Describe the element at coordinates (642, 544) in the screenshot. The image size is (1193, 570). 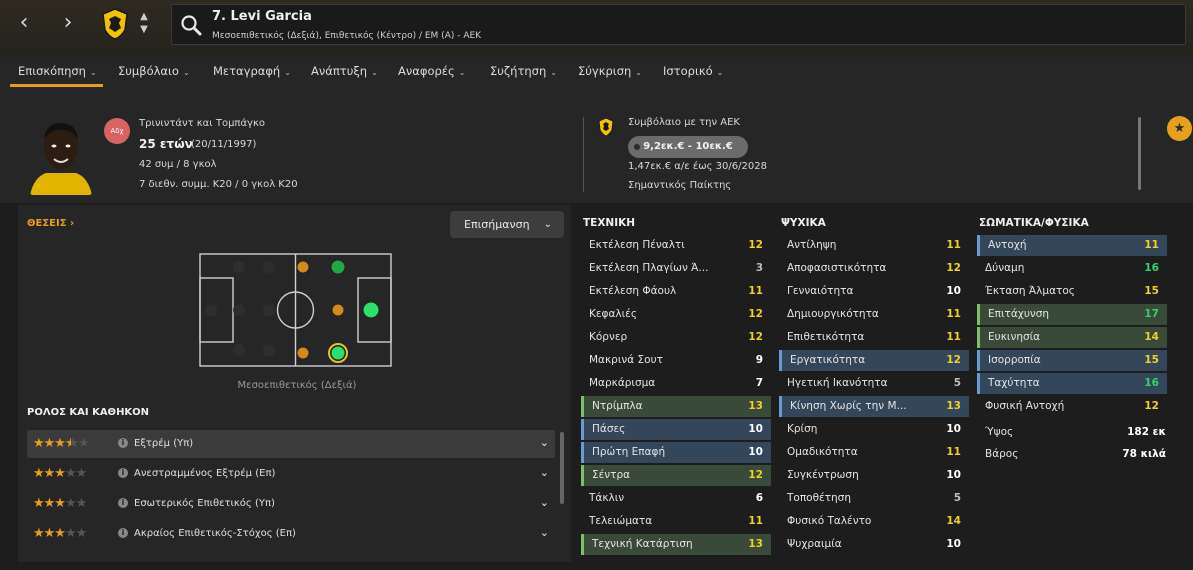
I see `attribute-name: Τεχνική Κατάρτιση` at that location.